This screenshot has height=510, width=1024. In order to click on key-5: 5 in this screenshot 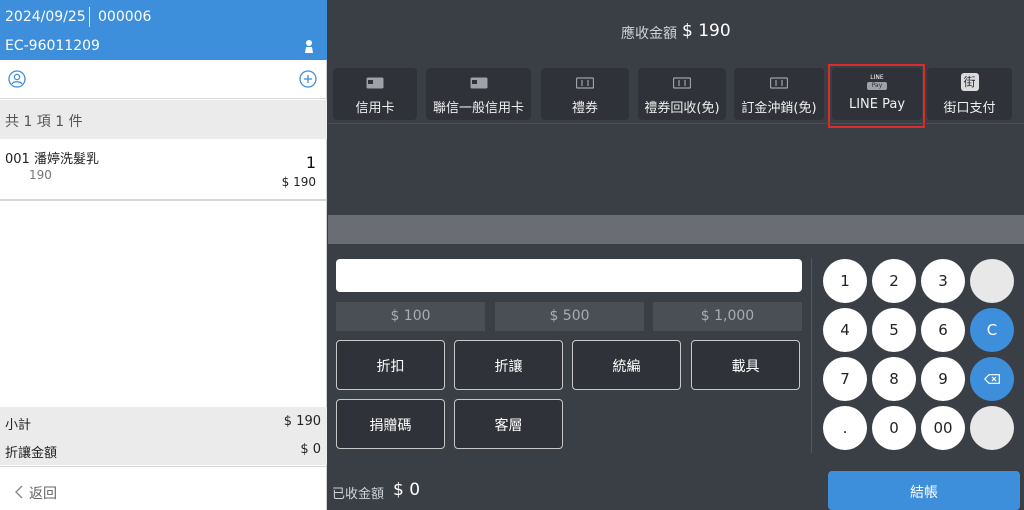, I will do `click(894, 330)`.